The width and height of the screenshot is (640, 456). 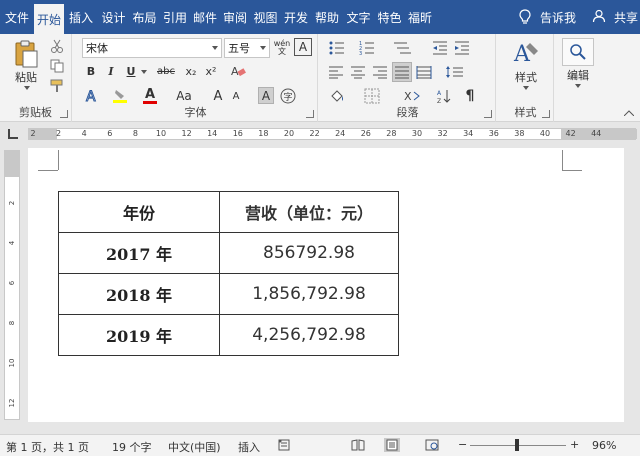 I want to click on share-button: 共享, so click(x=626, y=17).